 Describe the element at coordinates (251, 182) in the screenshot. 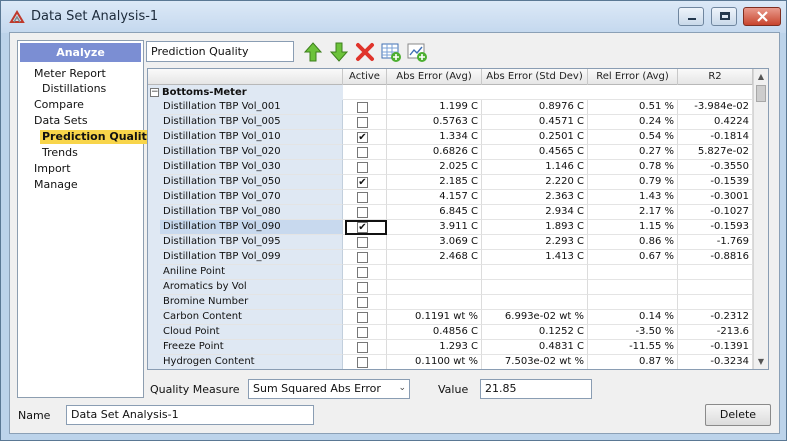

I see `row-name-cell: Distillation TBP Vol_050` at that location.